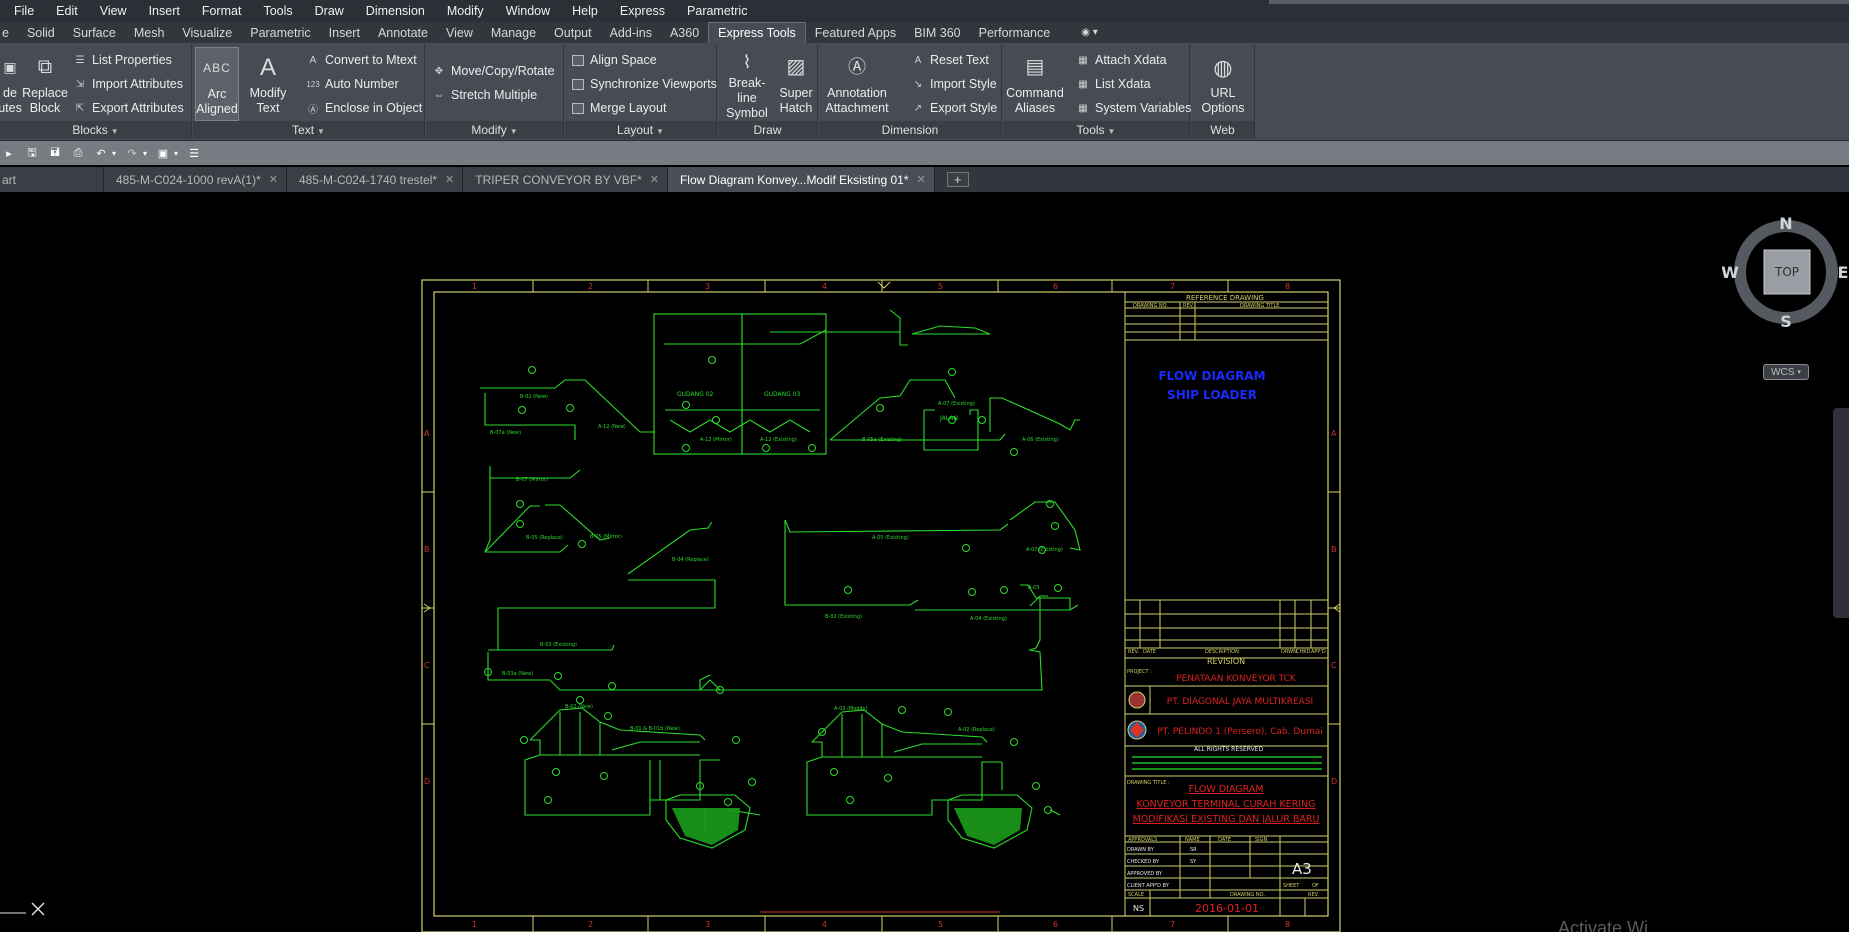 This screenshot has height=932, width=1849. I want to click on break-line-symbol-button: ⌇ Break-line Symbol, so click(747, 84).